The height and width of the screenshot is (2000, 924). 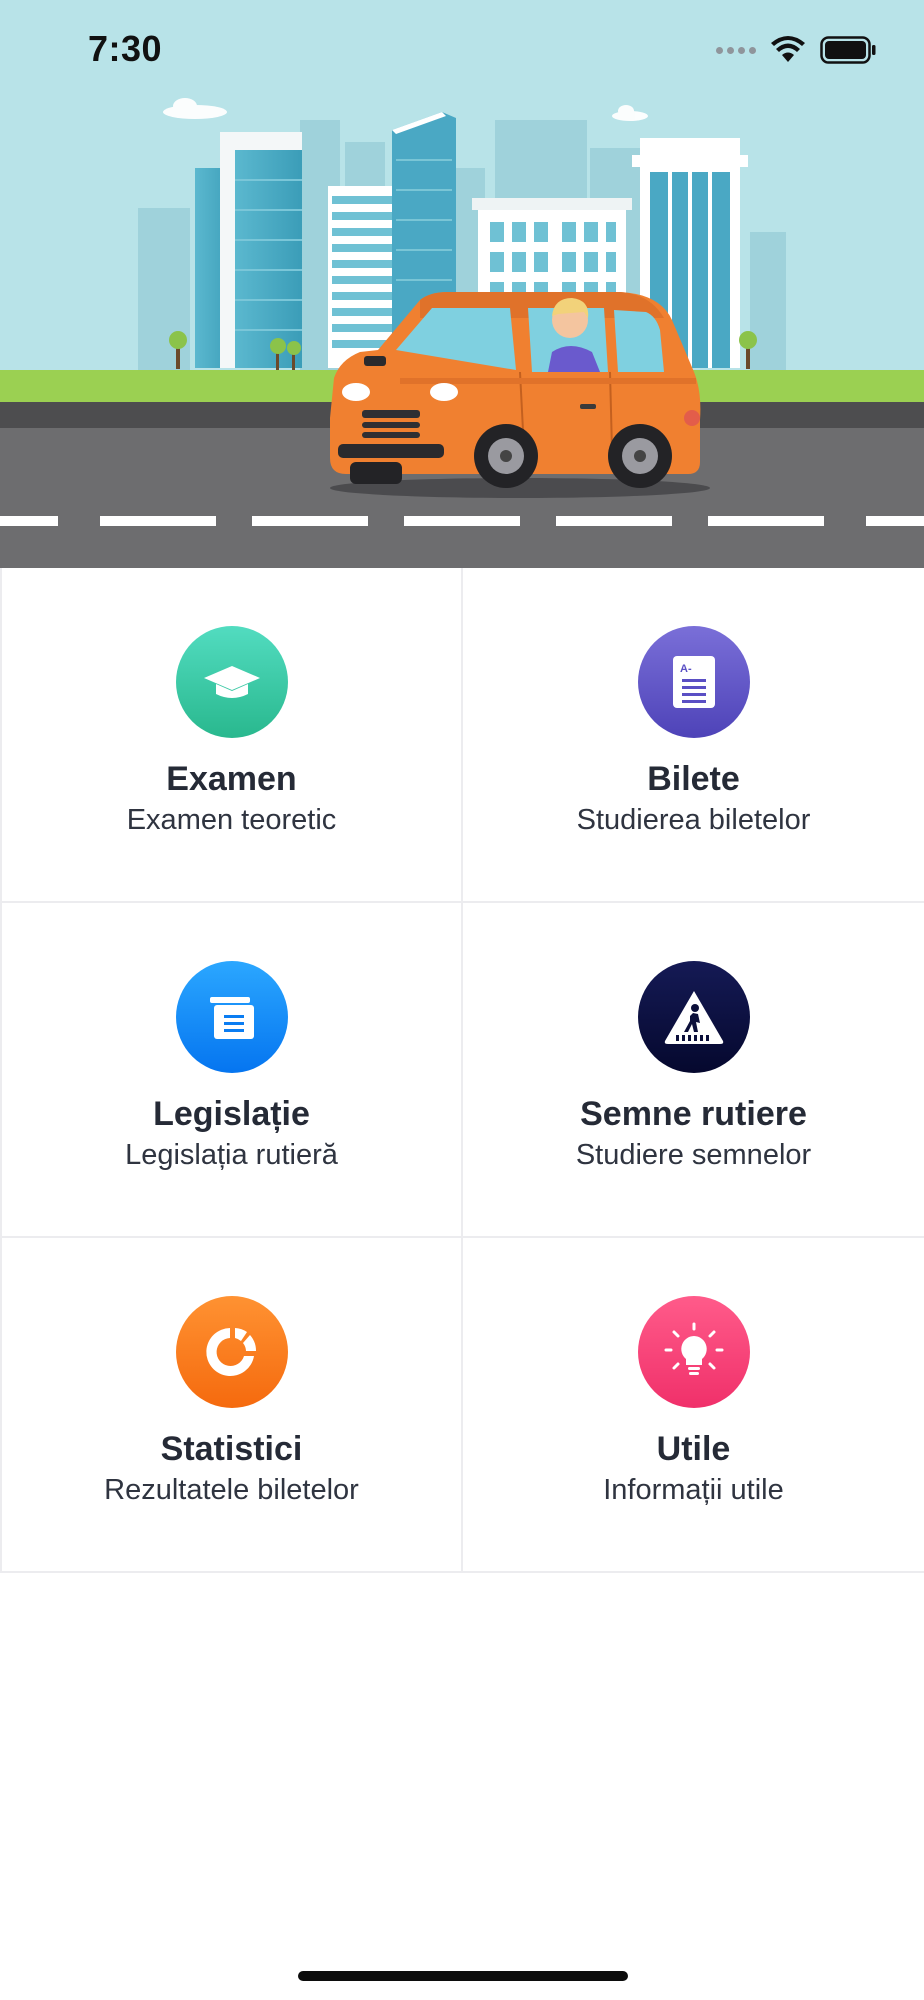 What do you see at coordinates (693, 1155) in the screenshot?
I see `menu-tile-subtitle: Studiere semnelor` at bounding box center [693, 1155].